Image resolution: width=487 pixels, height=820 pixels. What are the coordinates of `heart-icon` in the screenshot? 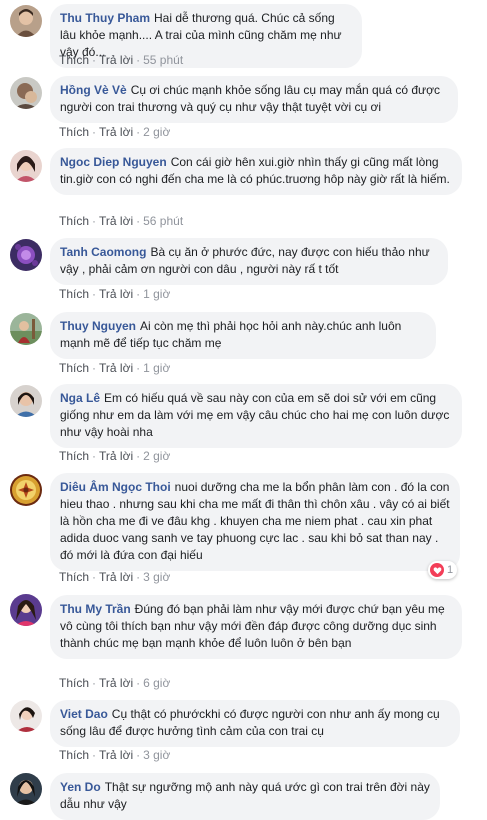 It's located at (437, 570).